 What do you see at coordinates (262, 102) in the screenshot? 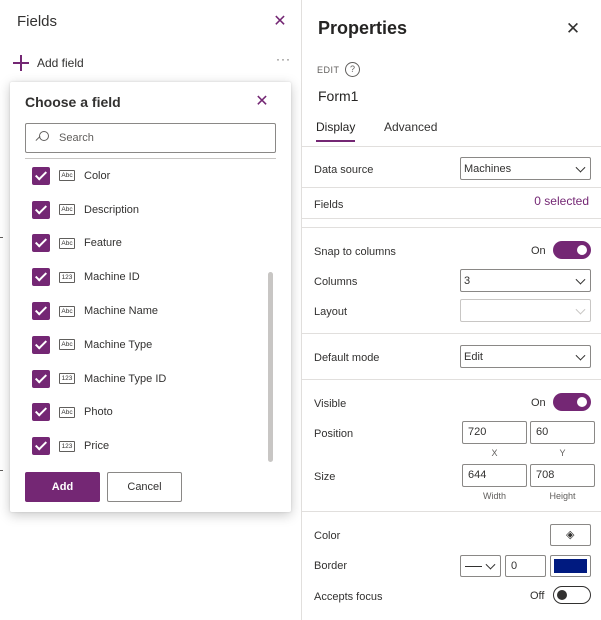
I see `choose-field-close-icon: ✕` at bounding box center [262, 102].